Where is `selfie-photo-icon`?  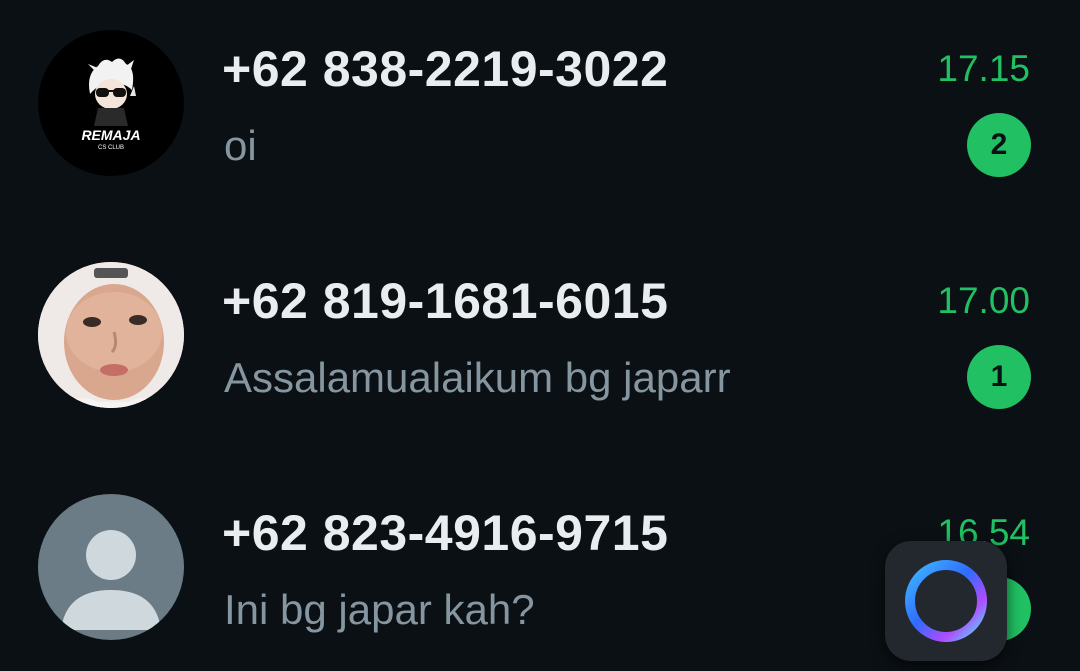
selfie-photo-icon is located at coordinates (111, 335).